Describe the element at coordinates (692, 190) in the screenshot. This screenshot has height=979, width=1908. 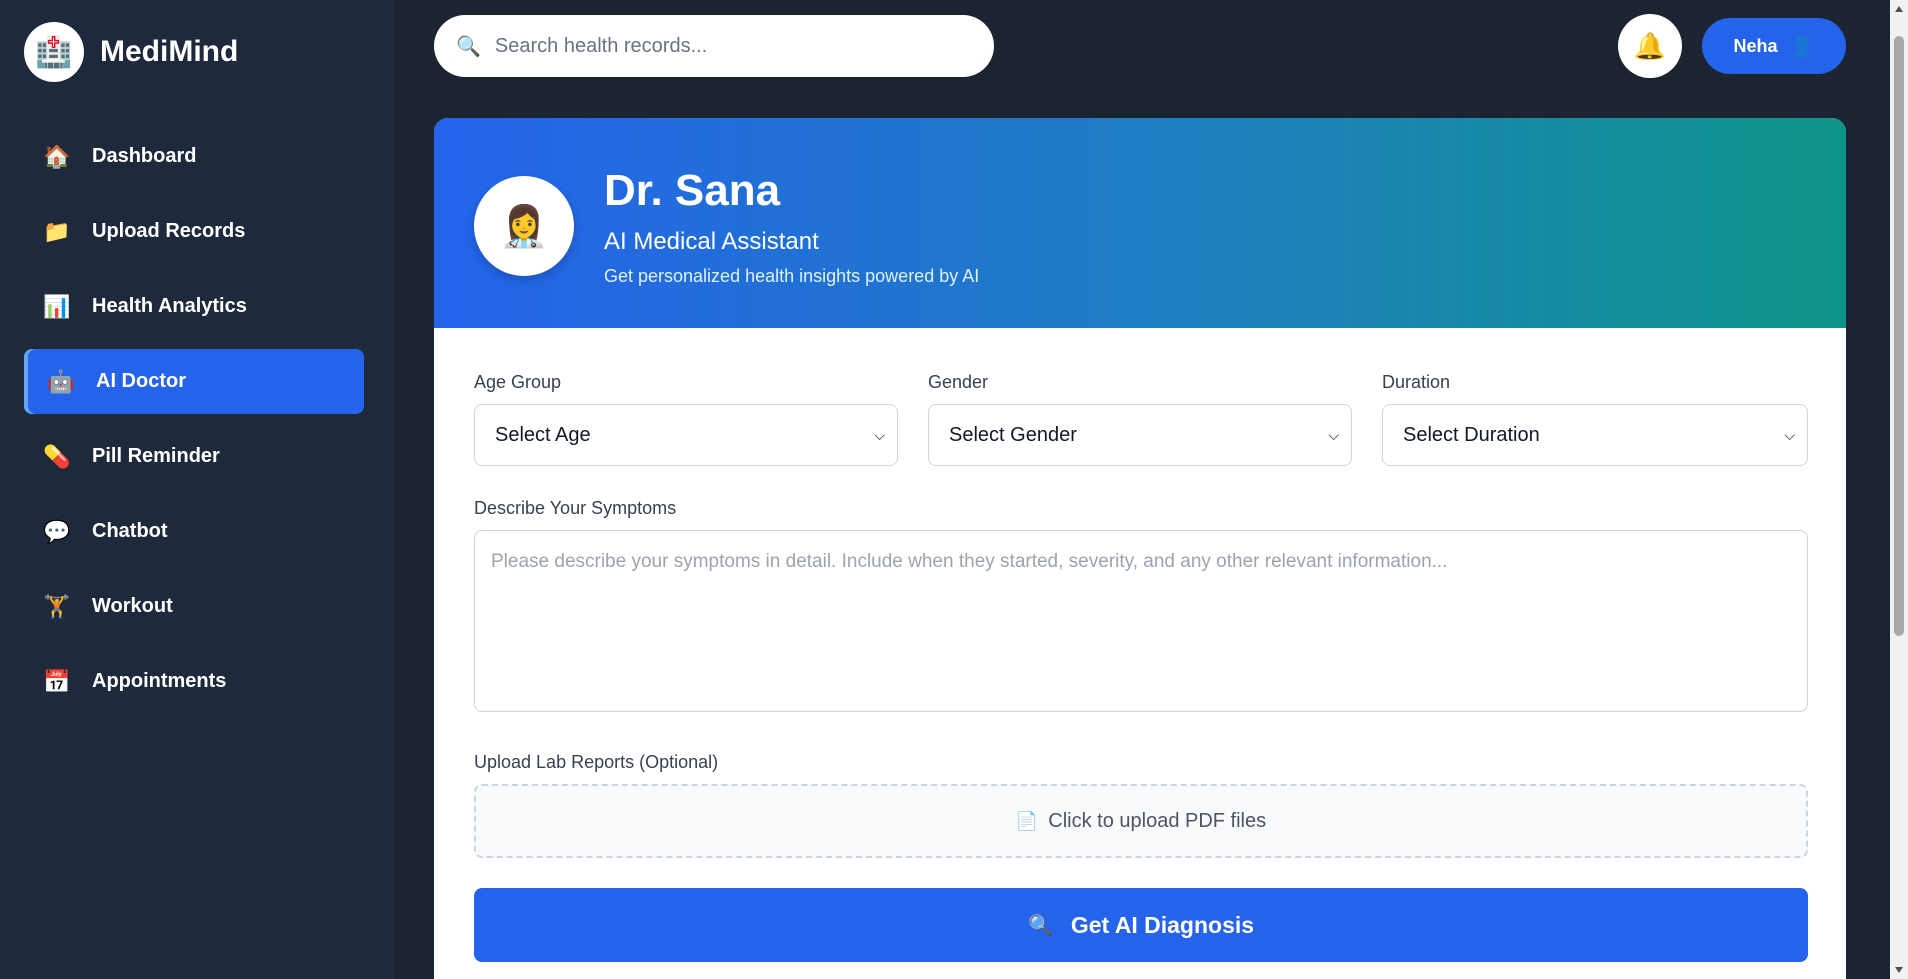
I see `doctor-name: Dr. Sana` at that location.